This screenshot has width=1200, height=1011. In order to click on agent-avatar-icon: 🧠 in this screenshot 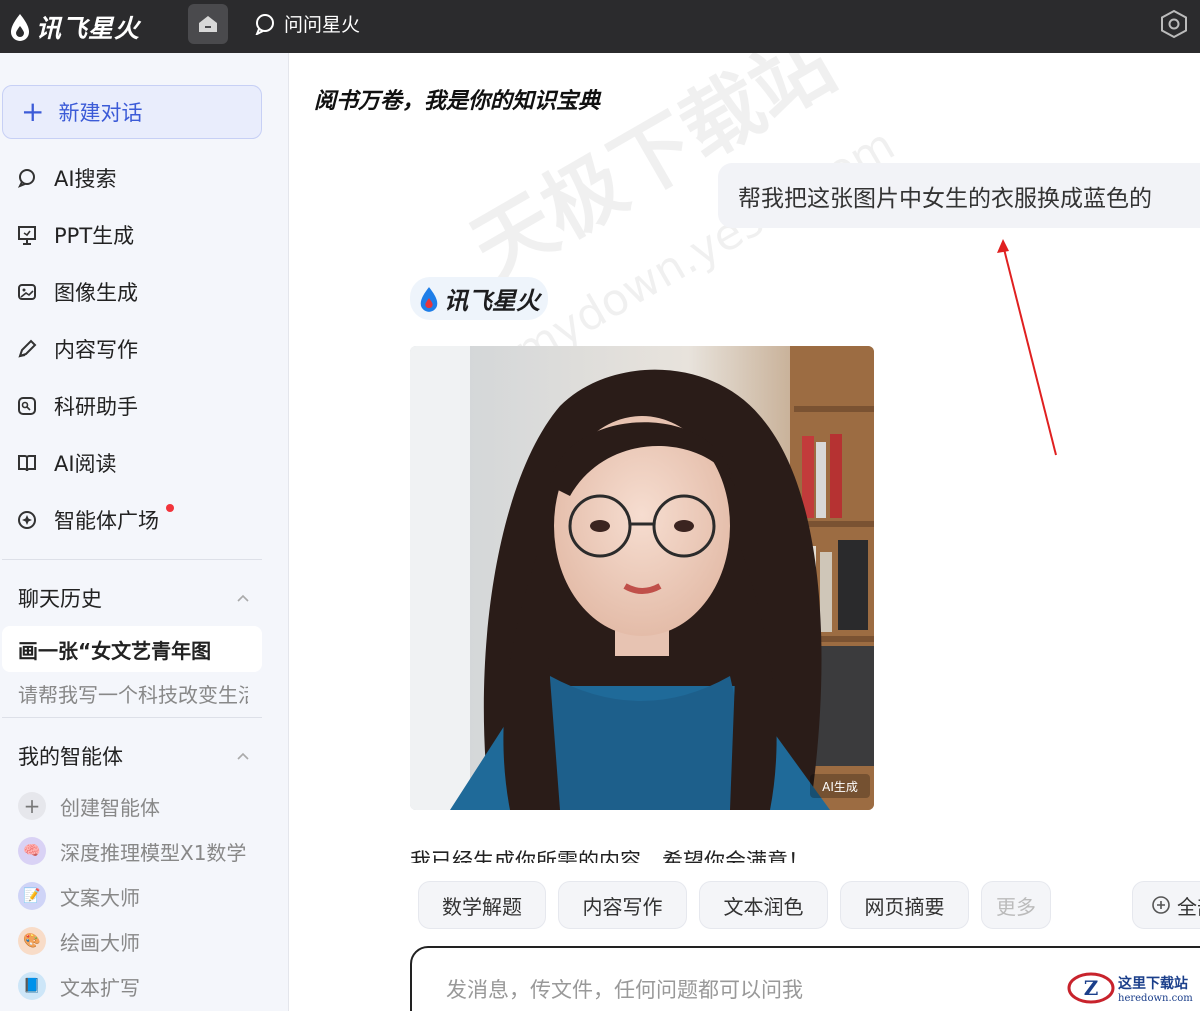, I will do `click(32, 851)`.